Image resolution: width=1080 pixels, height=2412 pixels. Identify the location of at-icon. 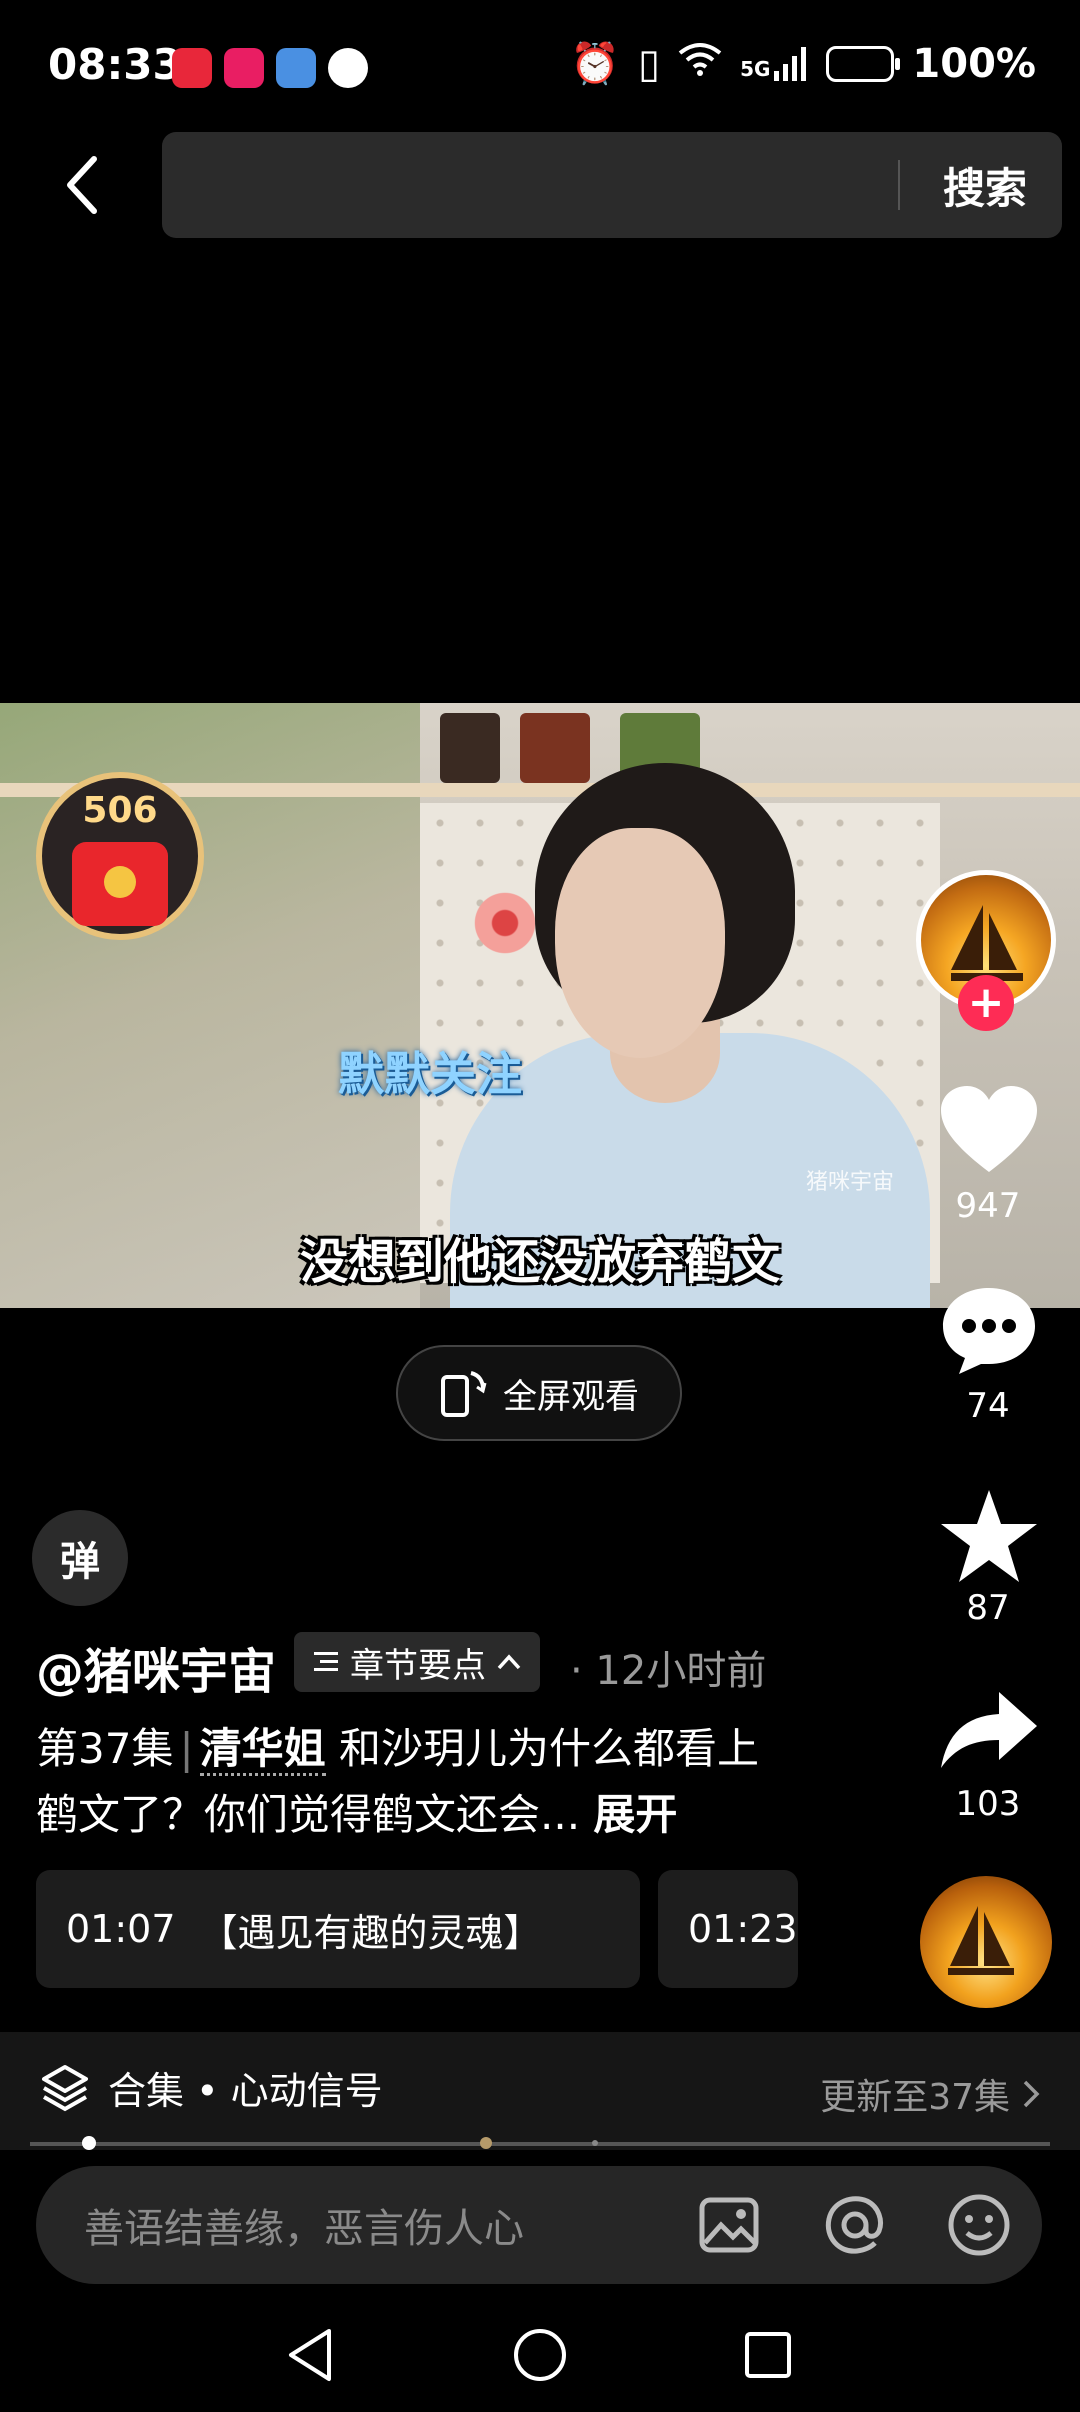
(854, 2225).